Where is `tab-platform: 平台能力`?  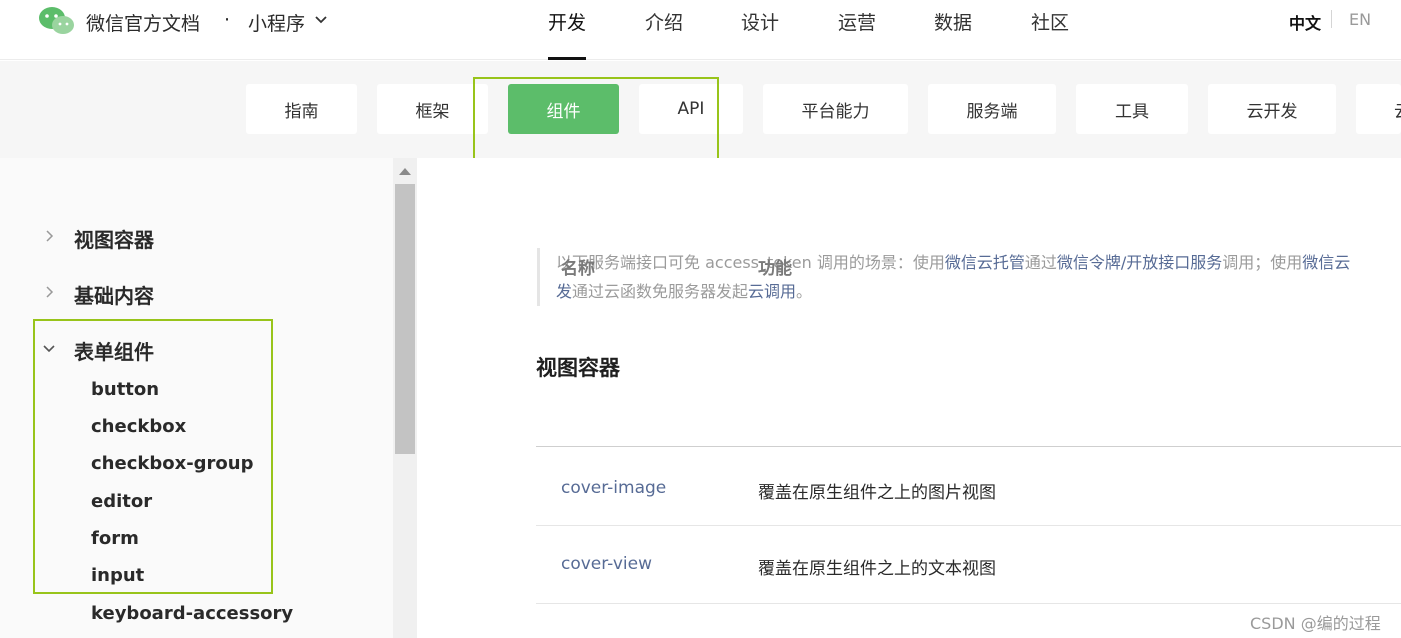 tab-platform: 平台能力 is located at coordinates (835, 109).